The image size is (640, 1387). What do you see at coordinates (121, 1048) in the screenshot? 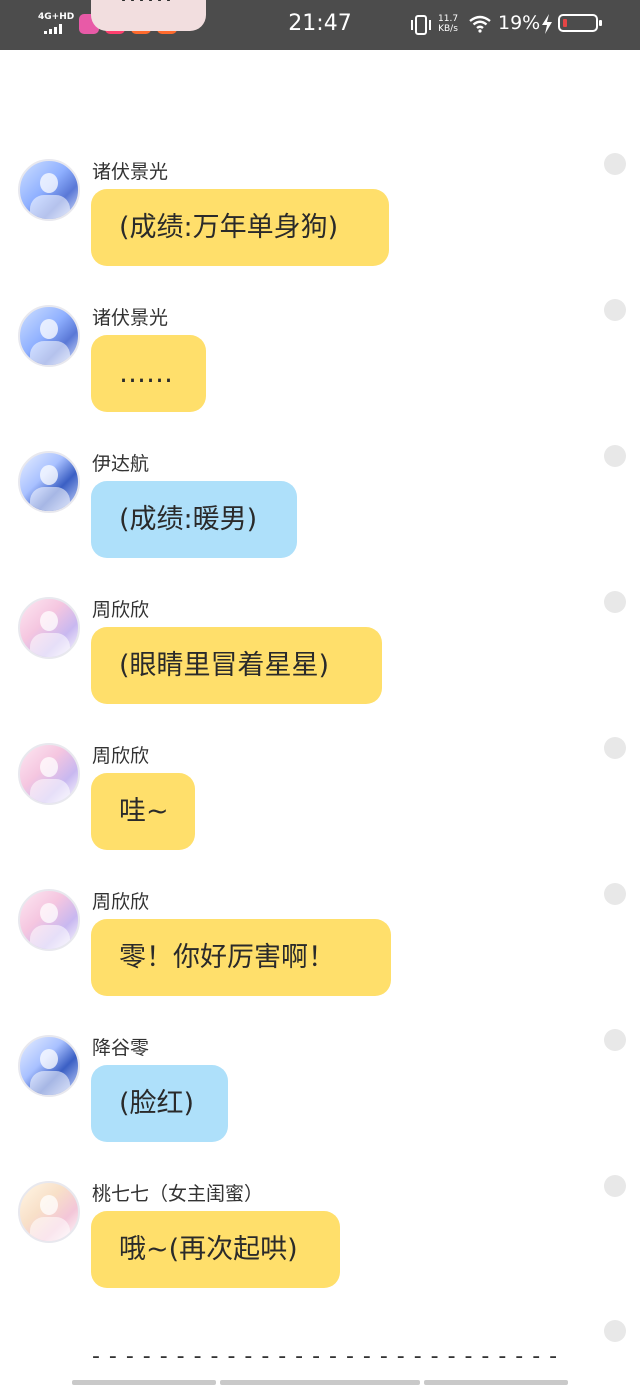
I see `sender-name: 降谷零` at bounding box center [121, 1048].